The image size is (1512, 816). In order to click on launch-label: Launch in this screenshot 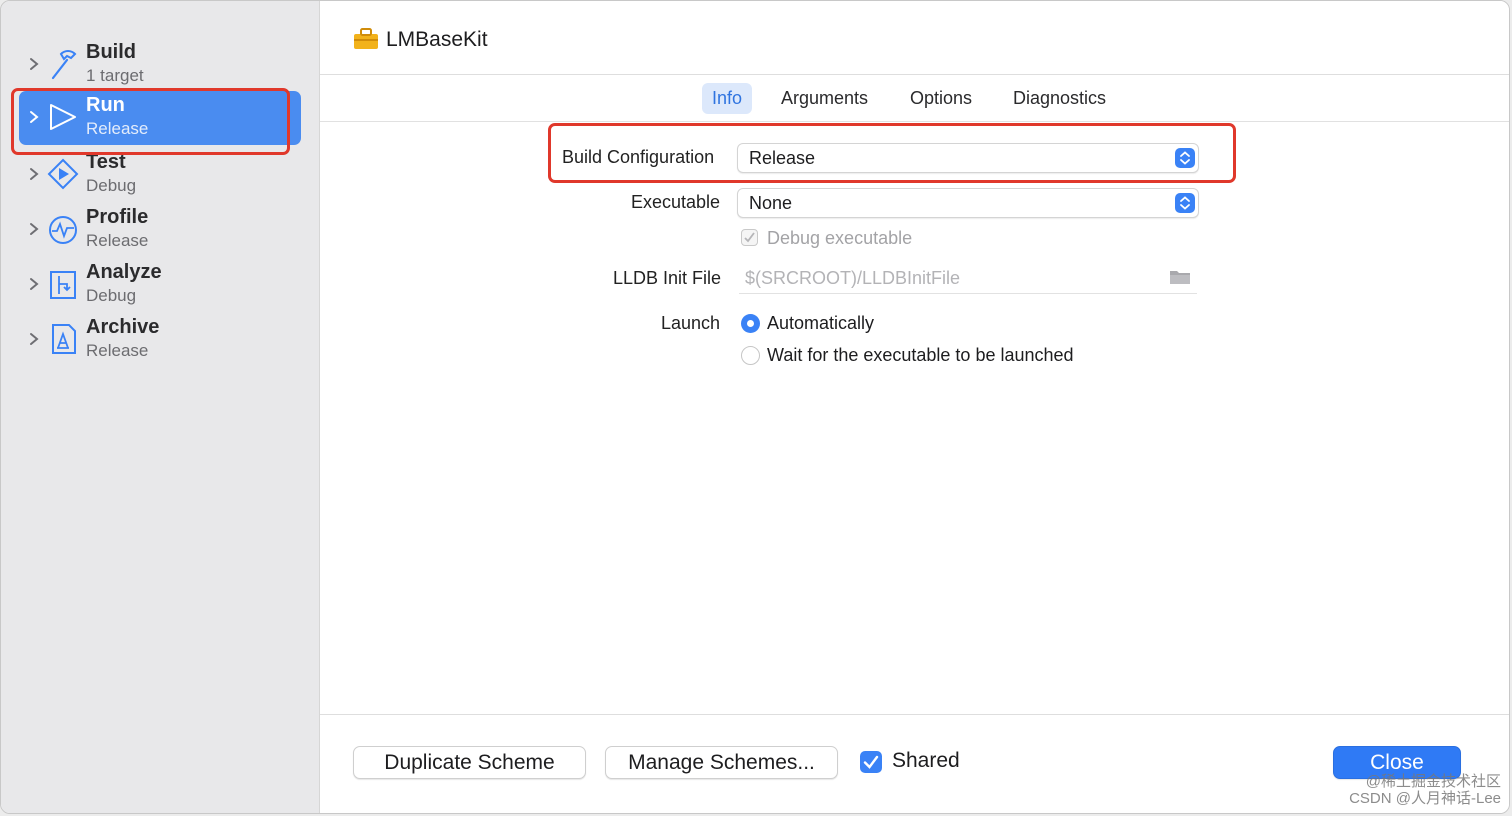, I will do `click(691, 323)`.